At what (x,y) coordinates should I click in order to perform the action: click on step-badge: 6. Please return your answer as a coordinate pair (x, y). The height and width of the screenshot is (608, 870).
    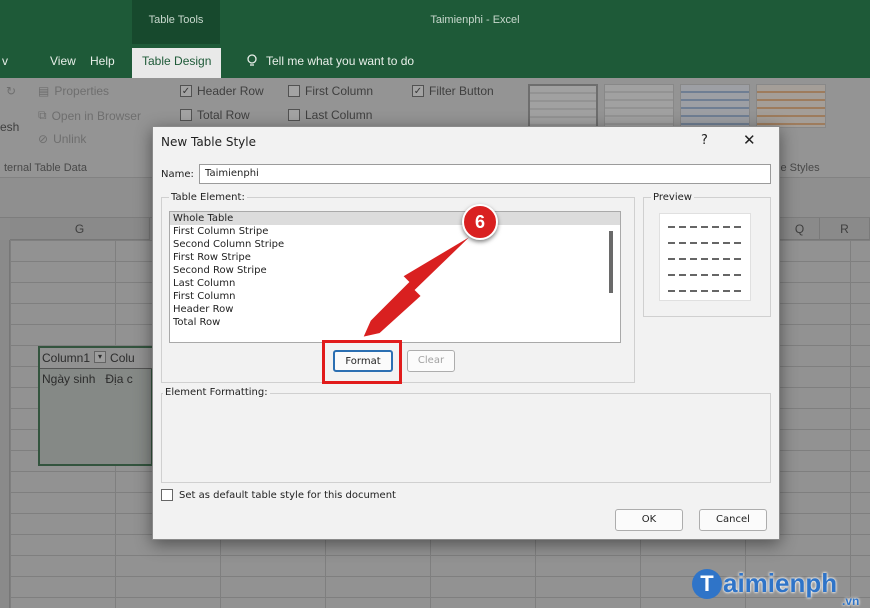
    Looking at the image, I should click on (480, 222).